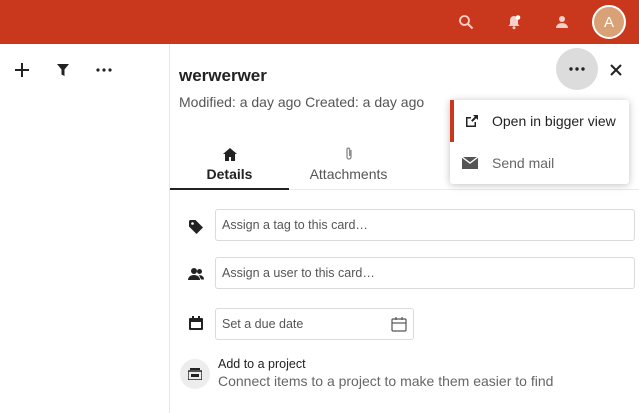 The height and width of the screenshot is (413, 639). I want to click on menu-item-label: Open in bigger view, so click(554, 121).